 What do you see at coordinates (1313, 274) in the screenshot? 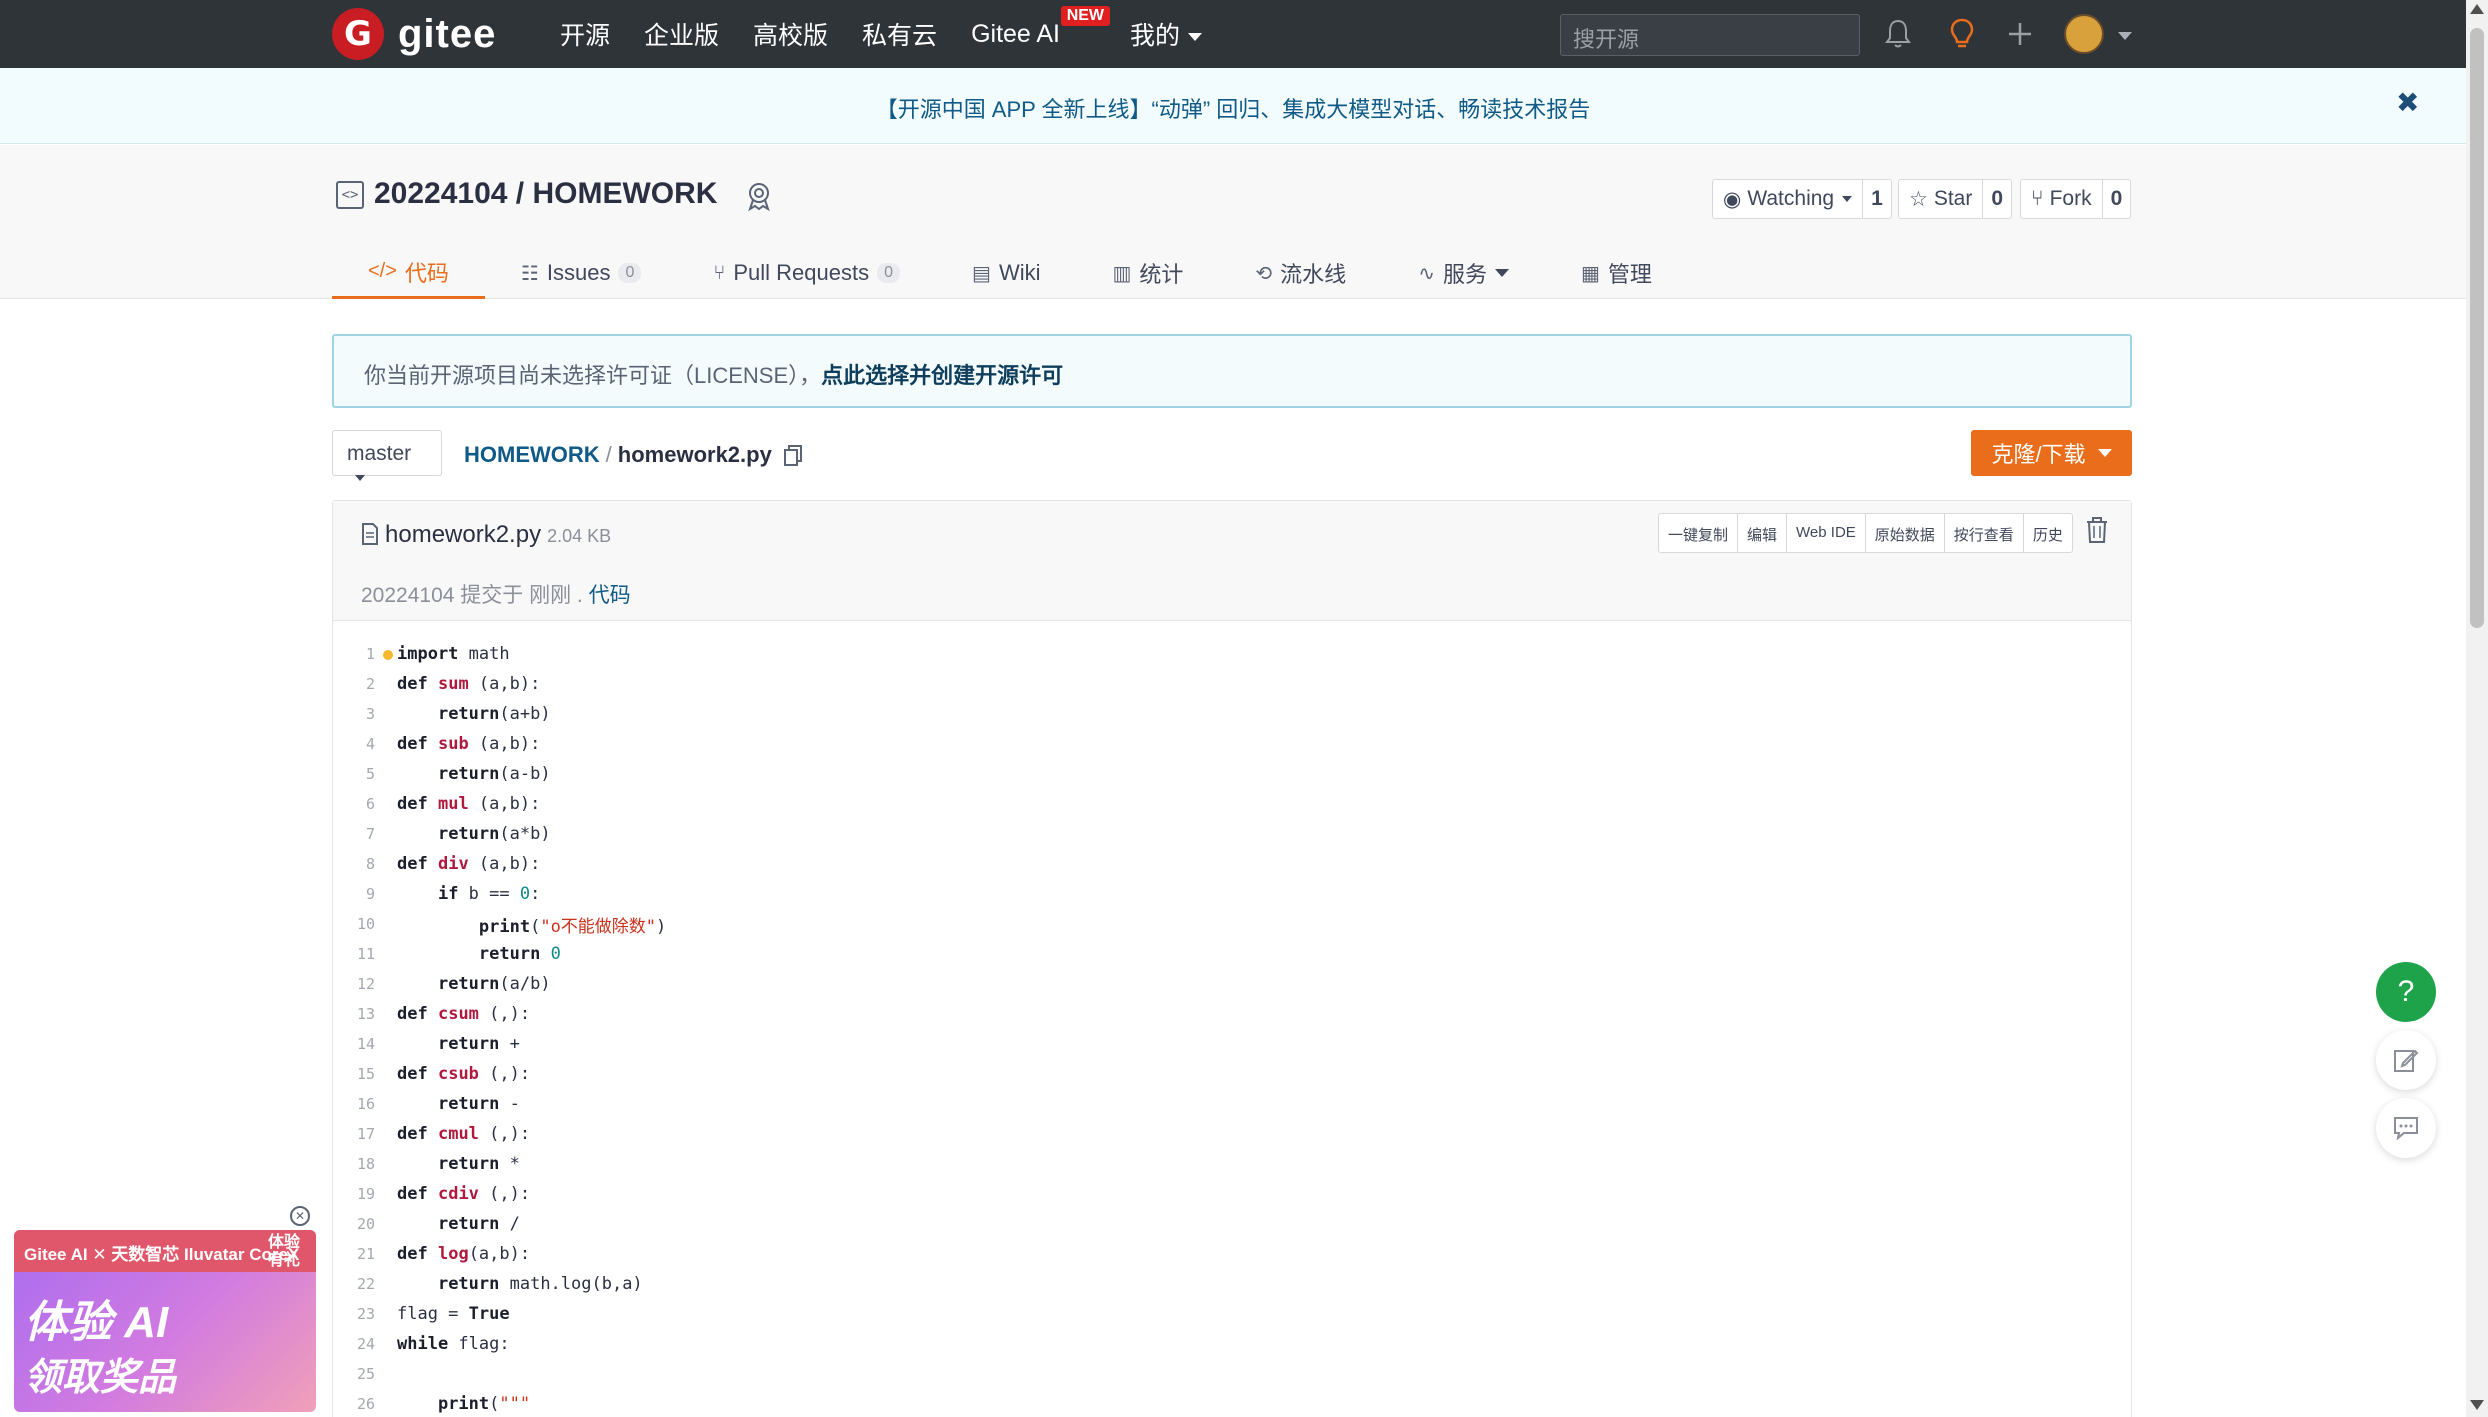
I see `tab-pipeline-label: 流水线` at bounding box center [1313, 274].